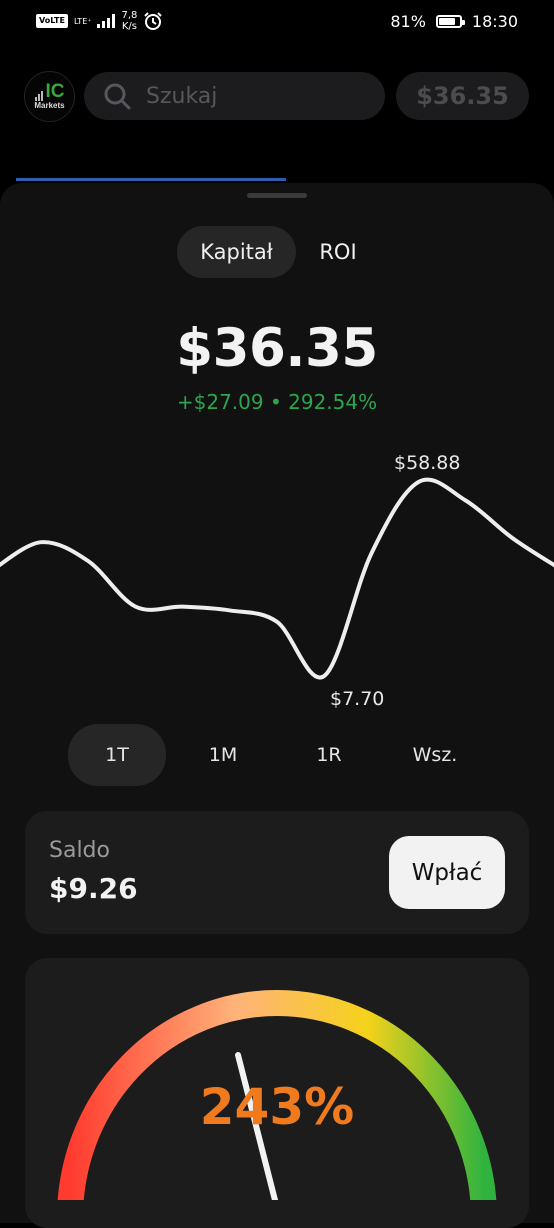  I want to click on roi-gauge-value: 243%, so click(277, 1107).